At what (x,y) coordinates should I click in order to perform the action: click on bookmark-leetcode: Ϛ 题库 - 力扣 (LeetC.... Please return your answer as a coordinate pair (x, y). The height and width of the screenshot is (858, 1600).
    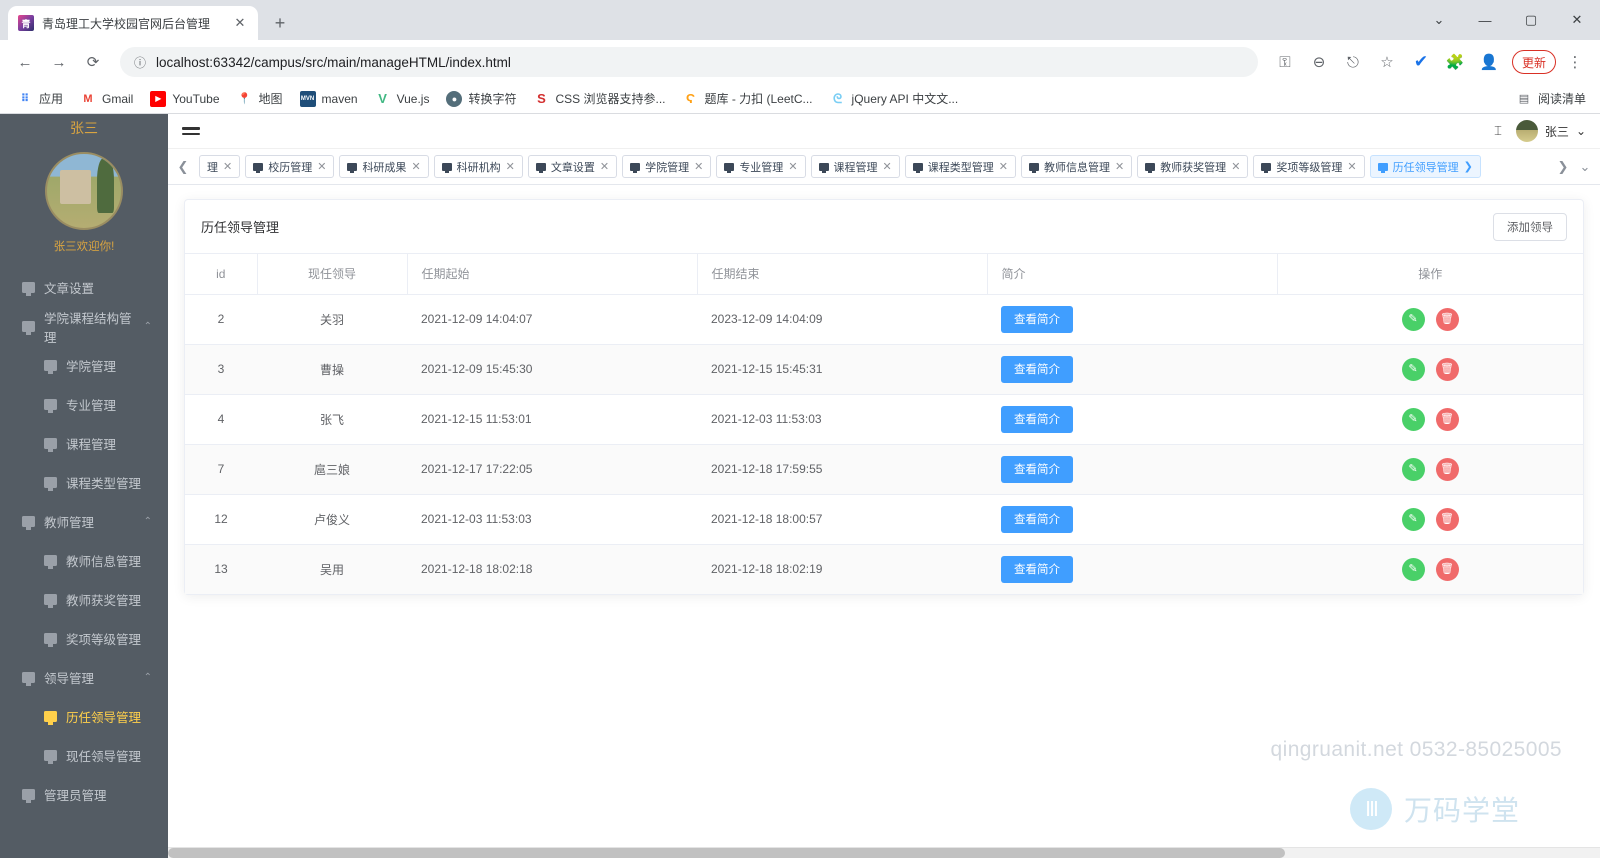
    Looking at the image, I should click on (748, 98).